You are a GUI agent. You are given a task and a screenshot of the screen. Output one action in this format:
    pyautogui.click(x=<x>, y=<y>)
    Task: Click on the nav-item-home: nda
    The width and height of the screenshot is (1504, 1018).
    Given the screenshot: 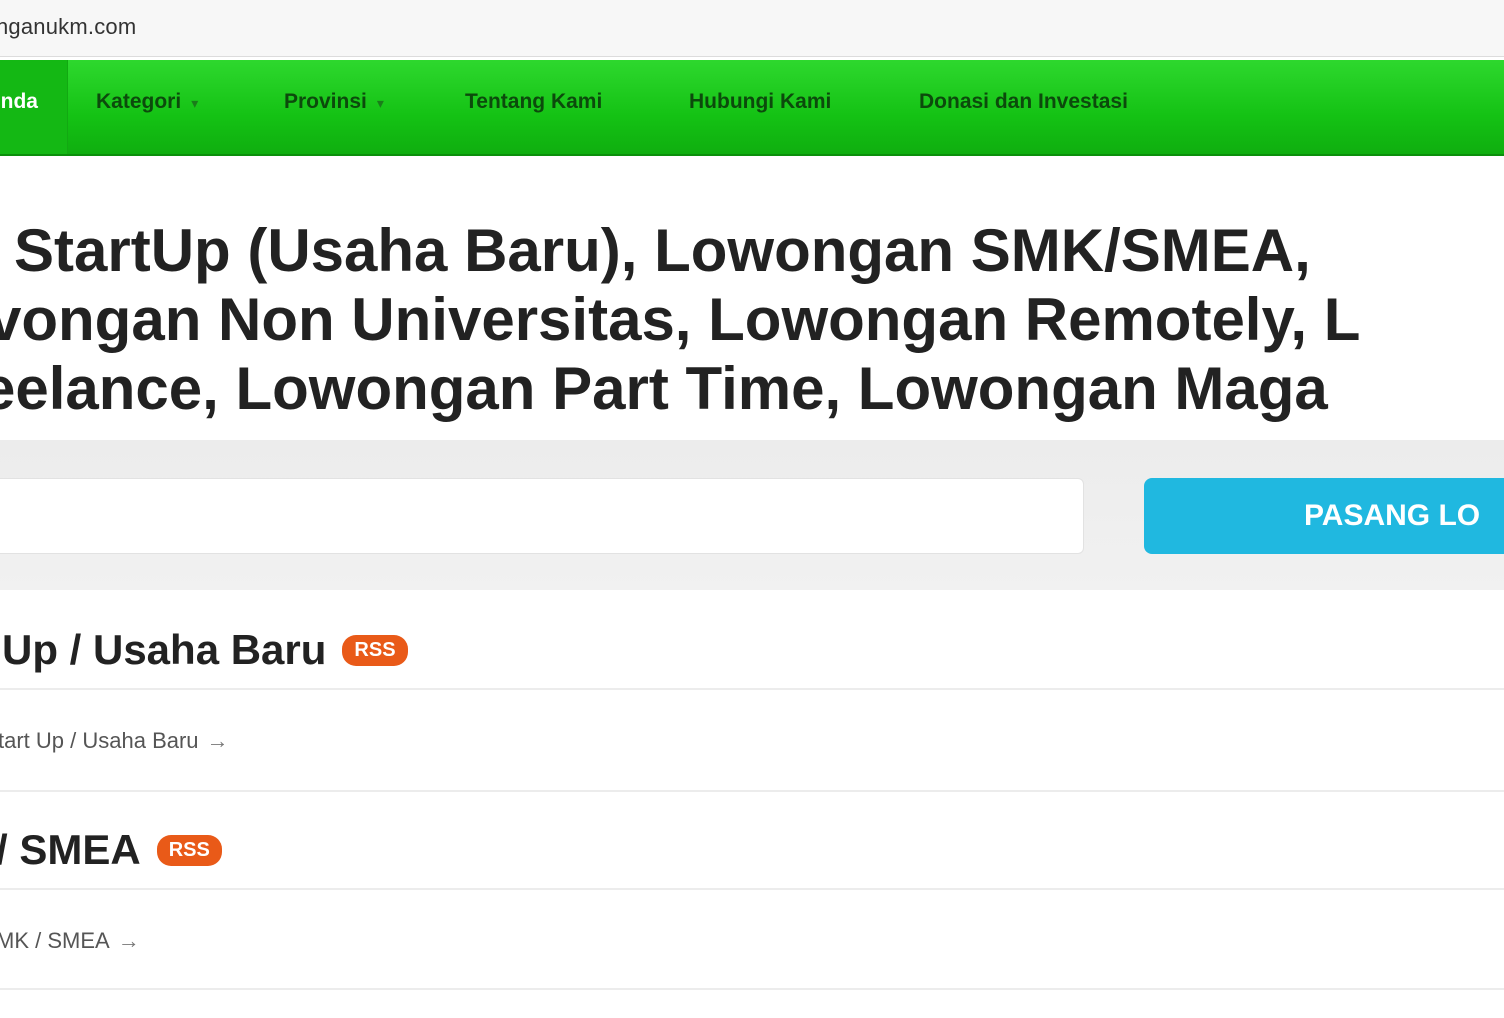 What is the action you would take?
    pyautogui.click(x=34, y=107)
    